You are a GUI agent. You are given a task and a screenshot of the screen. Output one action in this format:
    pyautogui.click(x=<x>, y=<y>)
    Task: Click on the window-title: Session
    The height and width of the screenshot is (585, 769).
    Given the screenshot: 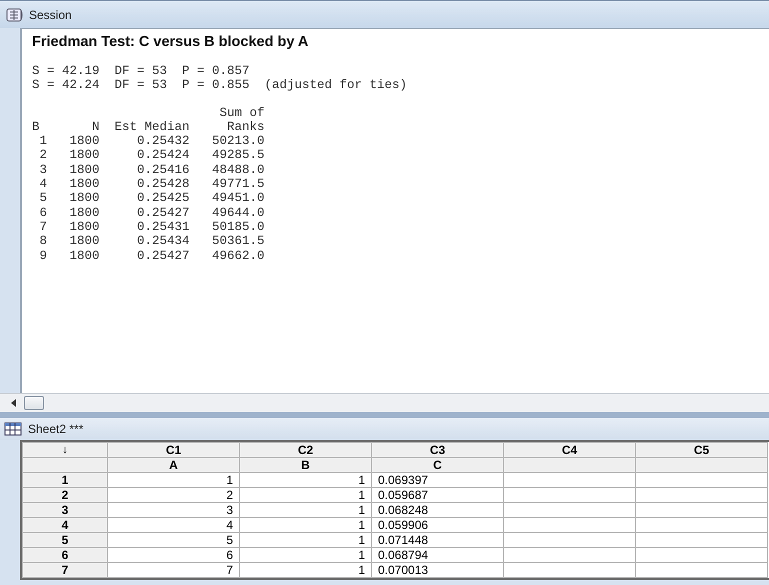 What is the action you would take?
    pyautogui.click(x=50, y=15)
    